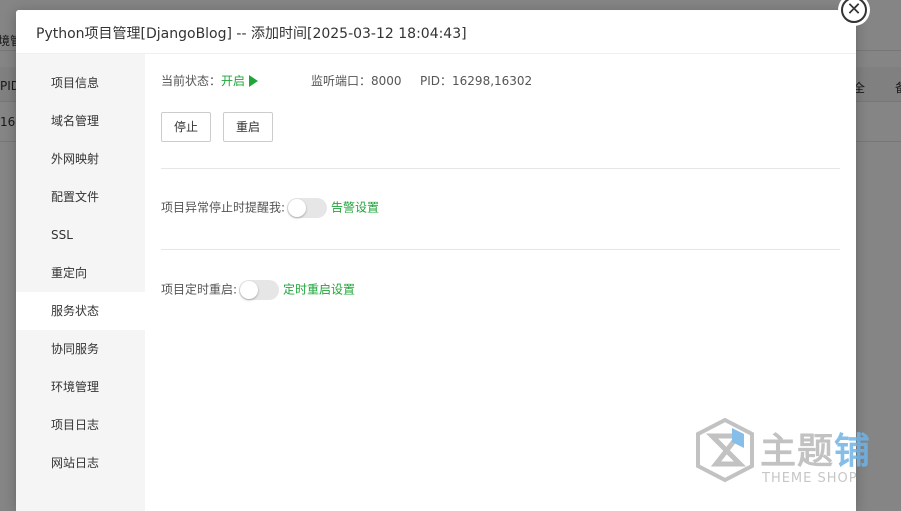 The height and width of the screenshot is (511, 901). Describe the element at coordinates (355, 208) in the screenshot. I see `alert-settings-link: 告警设置` at that location.